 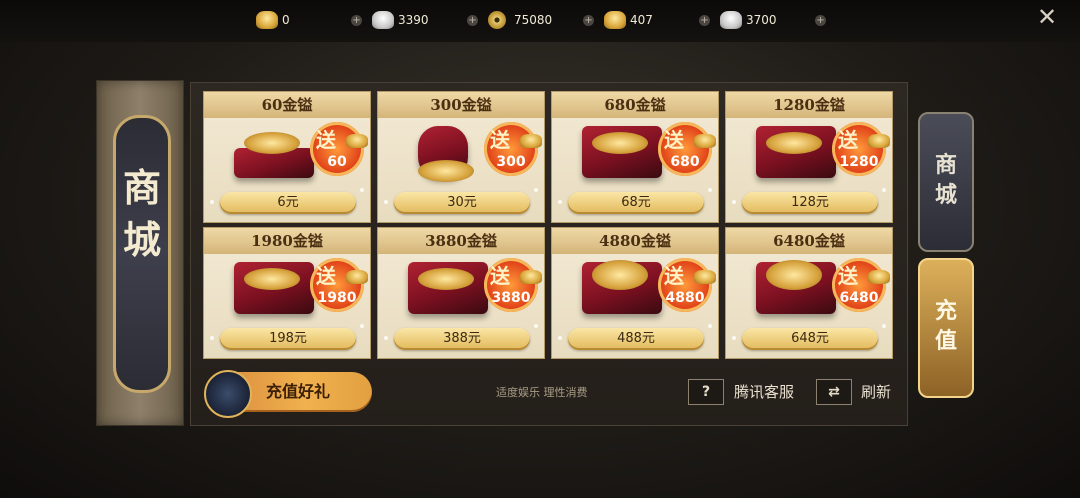 I want to click on currency-value: 407, so click(x=641, y=20).